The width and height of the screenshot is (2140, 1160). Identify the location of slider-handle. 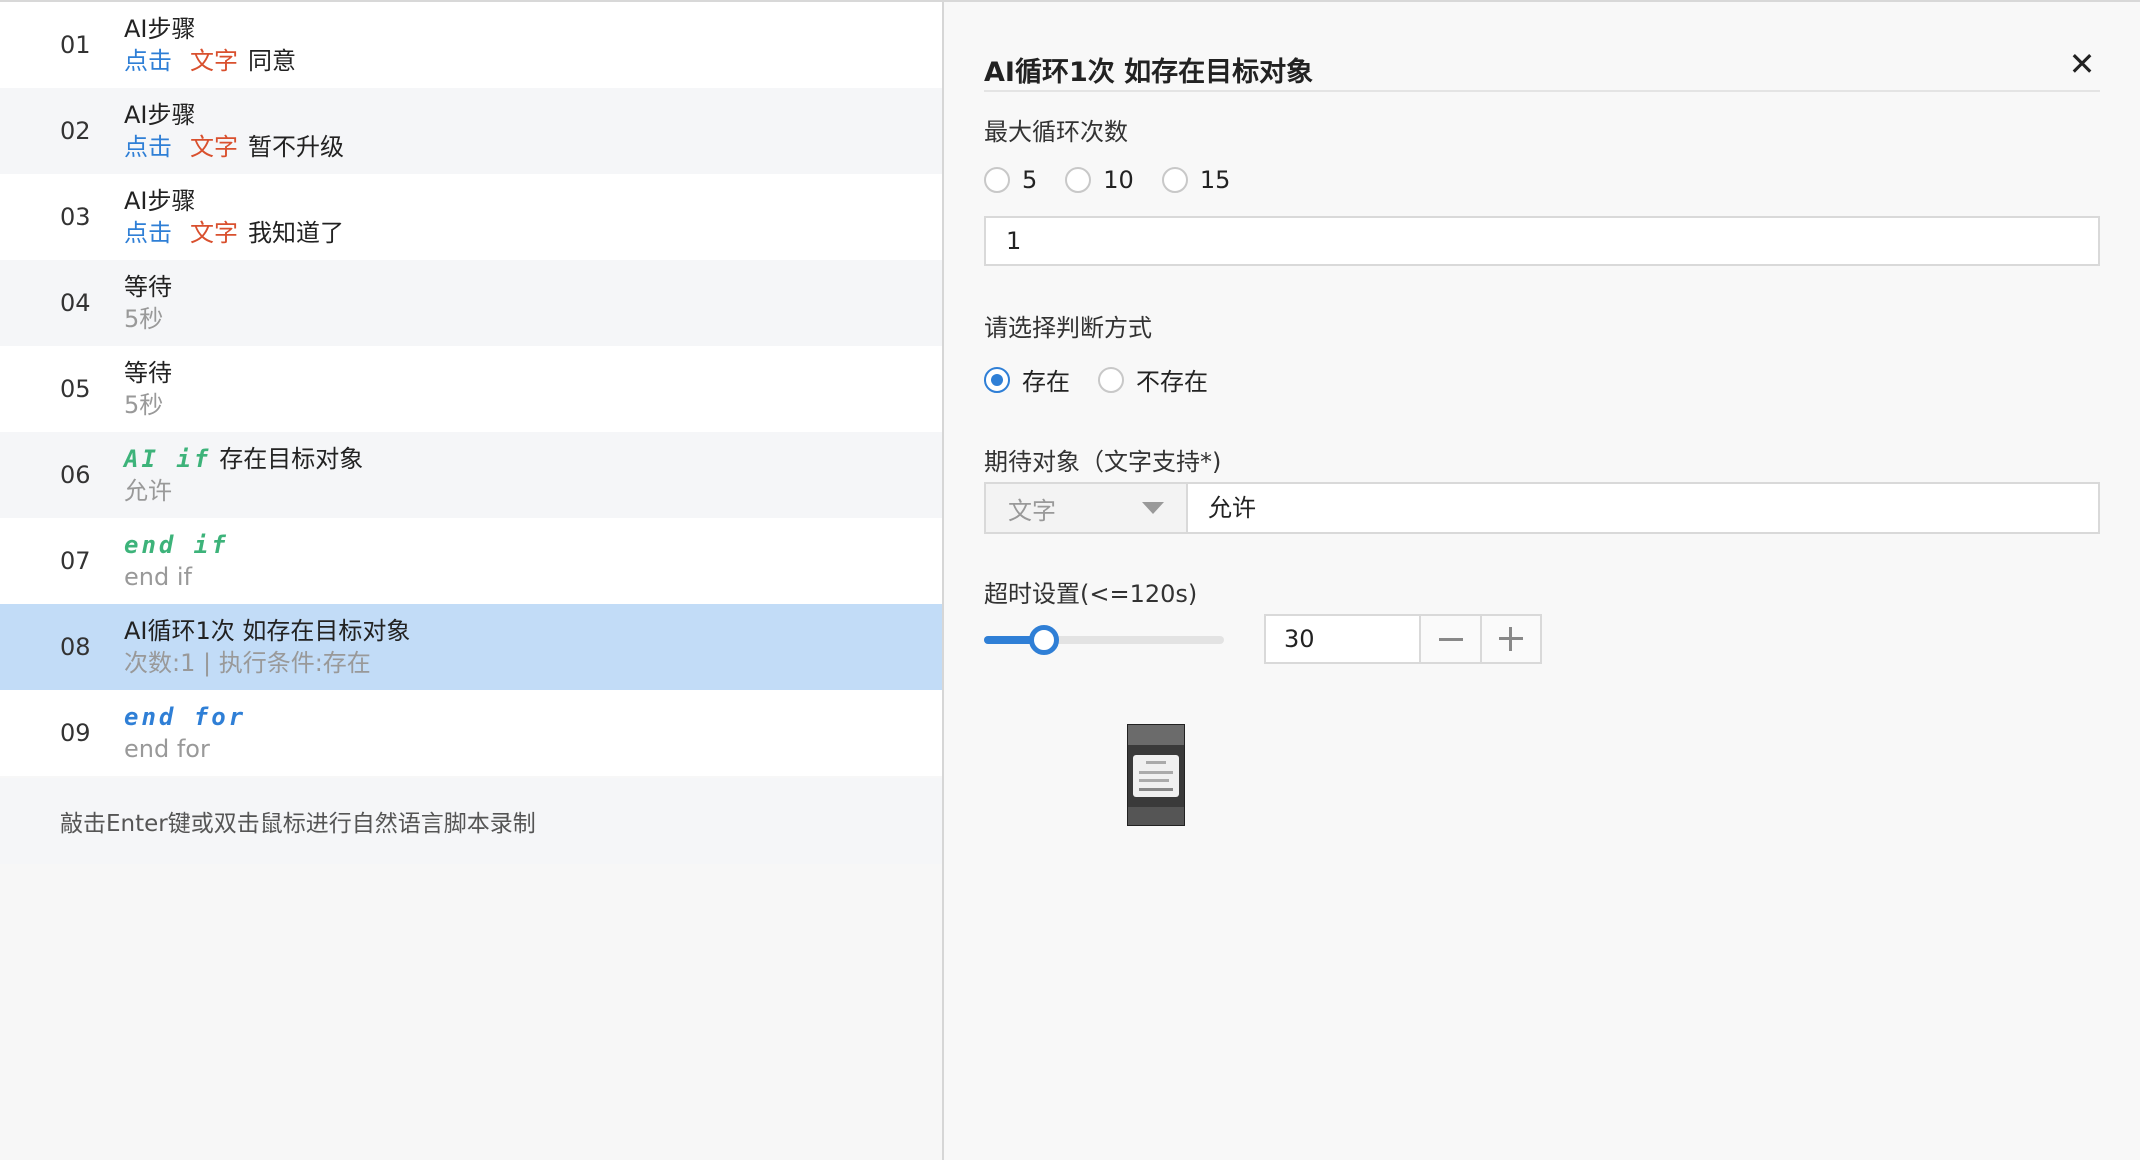
(1044, 640).